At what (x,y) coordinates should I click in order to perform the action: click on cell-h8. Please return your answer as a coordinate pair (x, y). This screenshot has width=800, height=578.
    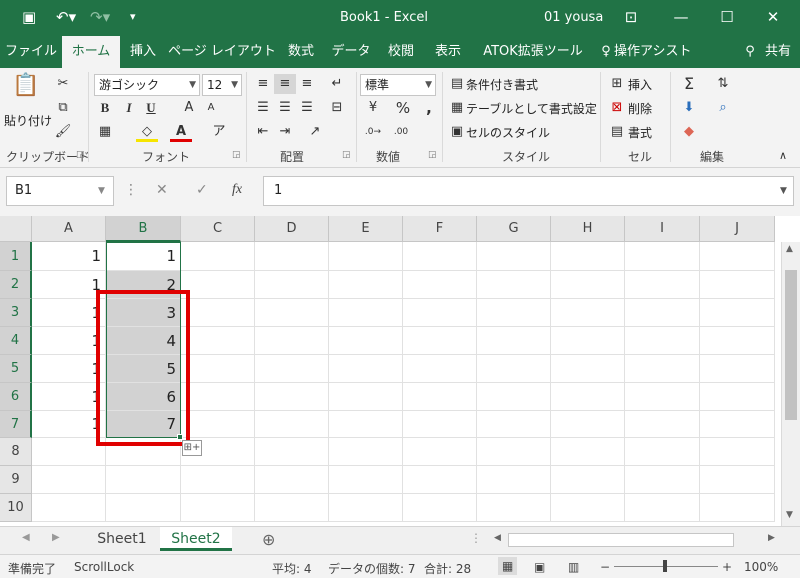
    Looking at the image, I should click on (588, 452).